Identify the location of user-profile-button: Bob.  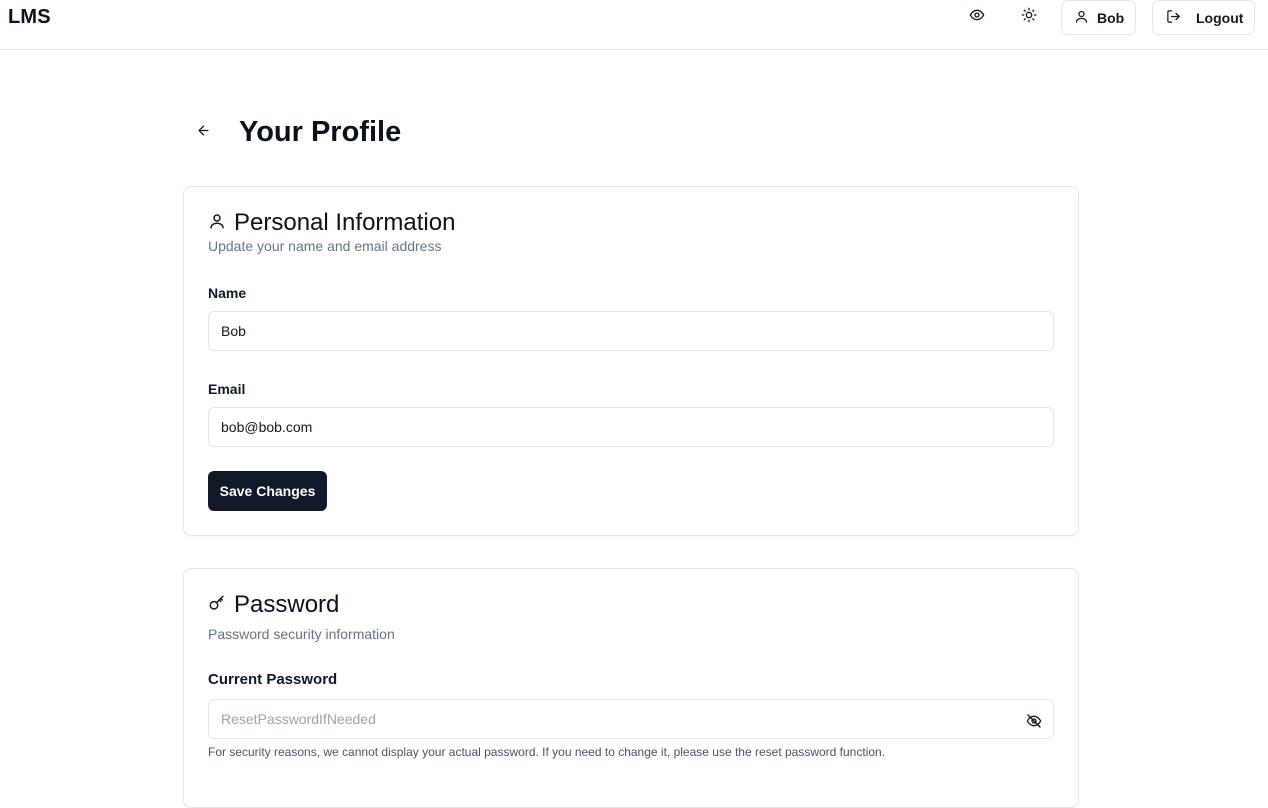
(1098, 17).